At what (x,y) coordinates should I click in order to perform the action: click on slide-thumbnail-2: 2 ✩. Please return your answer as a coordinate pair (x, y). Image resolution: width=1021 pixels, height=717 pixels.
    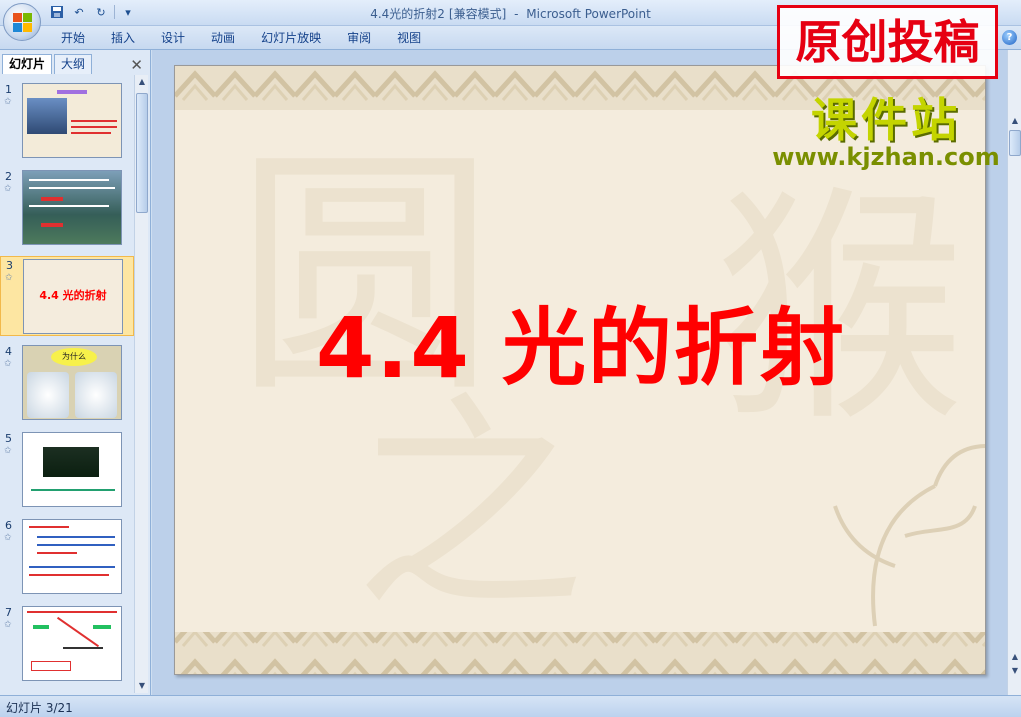
    Looking at the image, I should click on (67, 208).